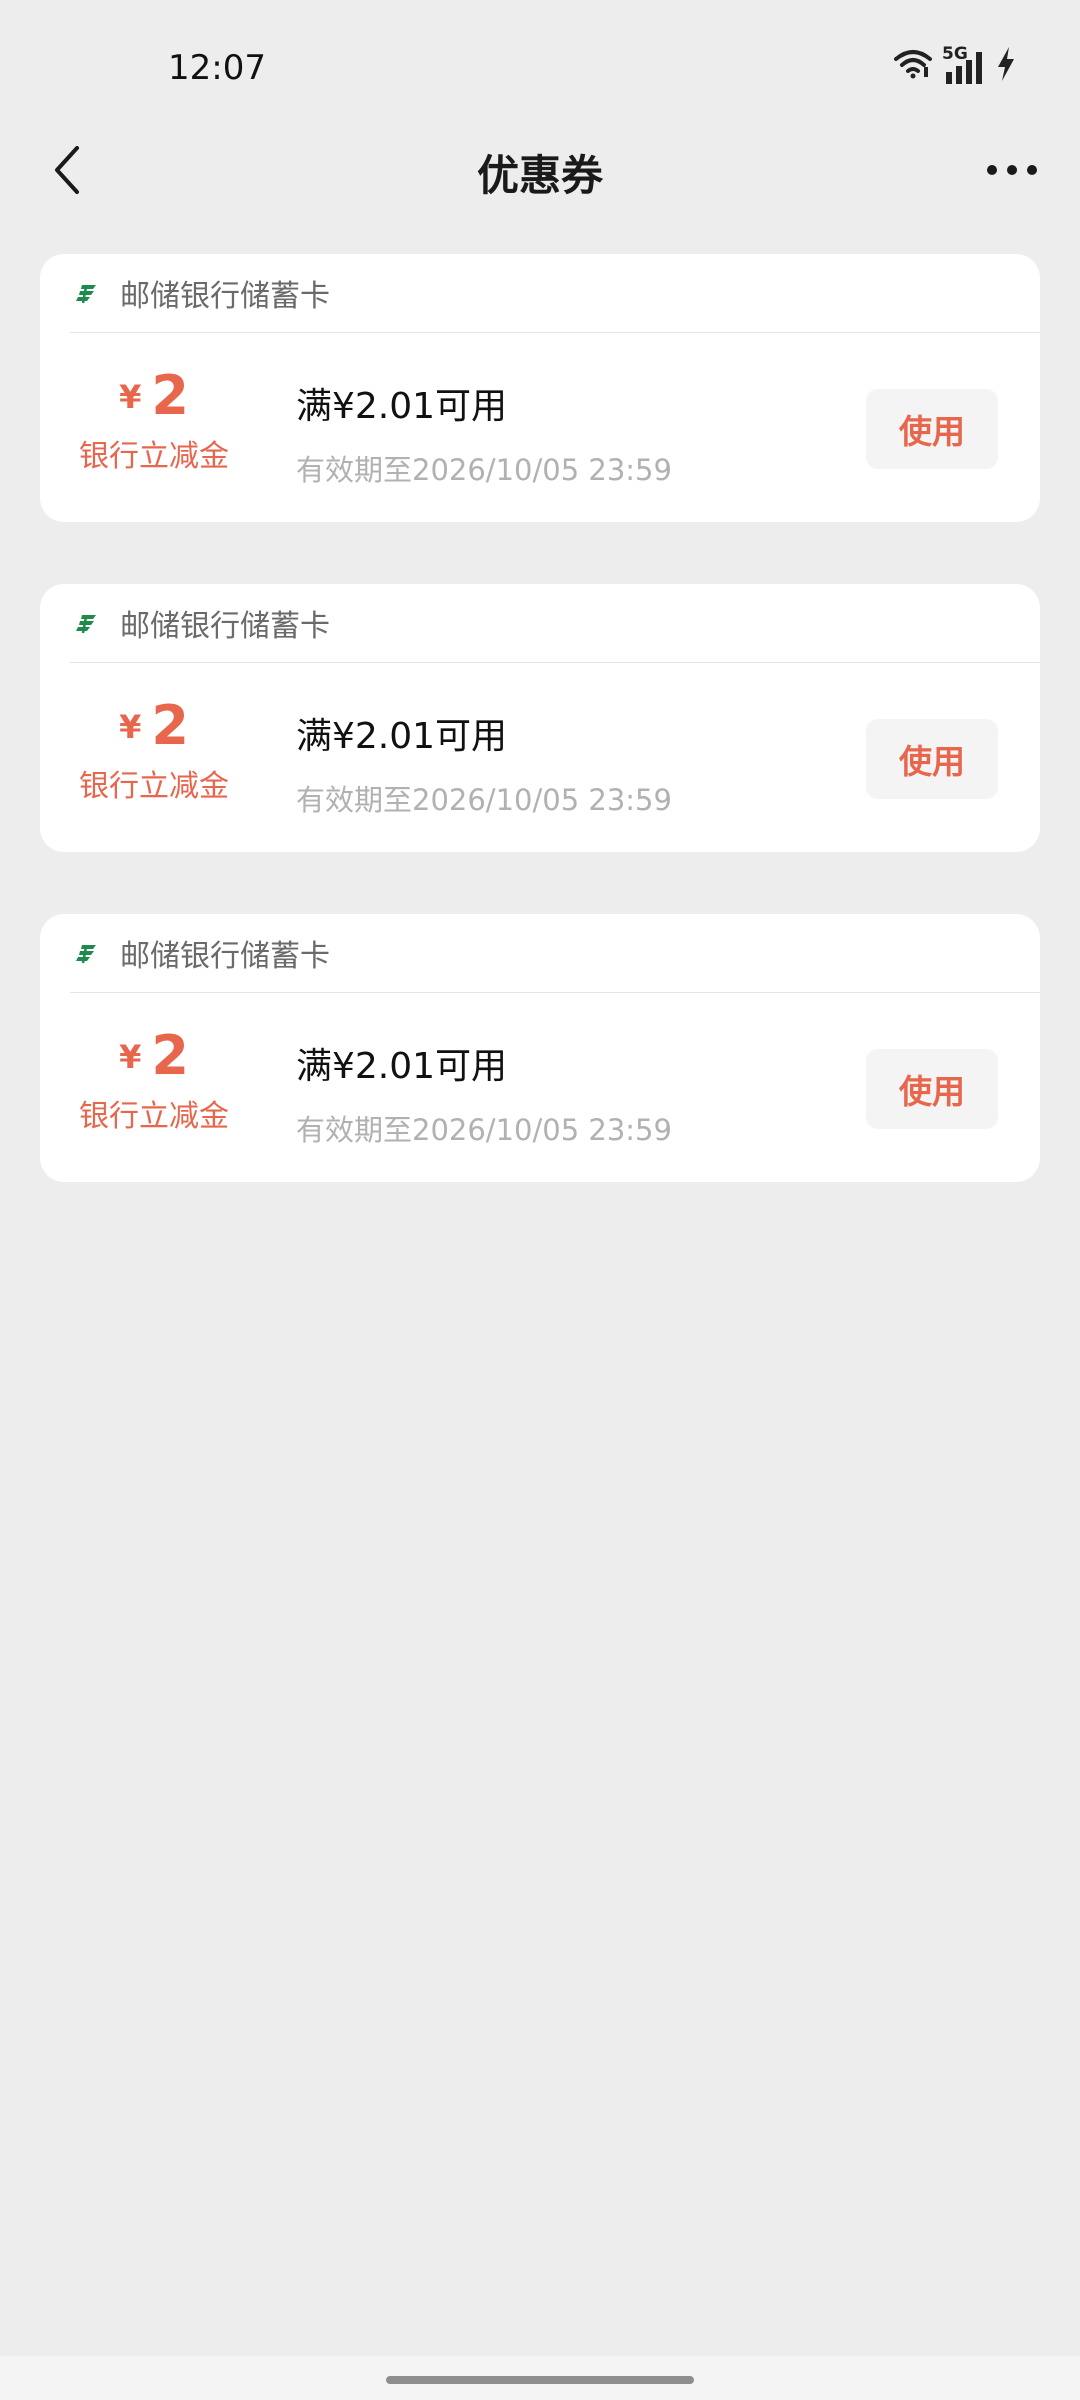  Describe the element at coordinates (539, 175) in the screenshot. I see `page-title: 优惠券` at that location.